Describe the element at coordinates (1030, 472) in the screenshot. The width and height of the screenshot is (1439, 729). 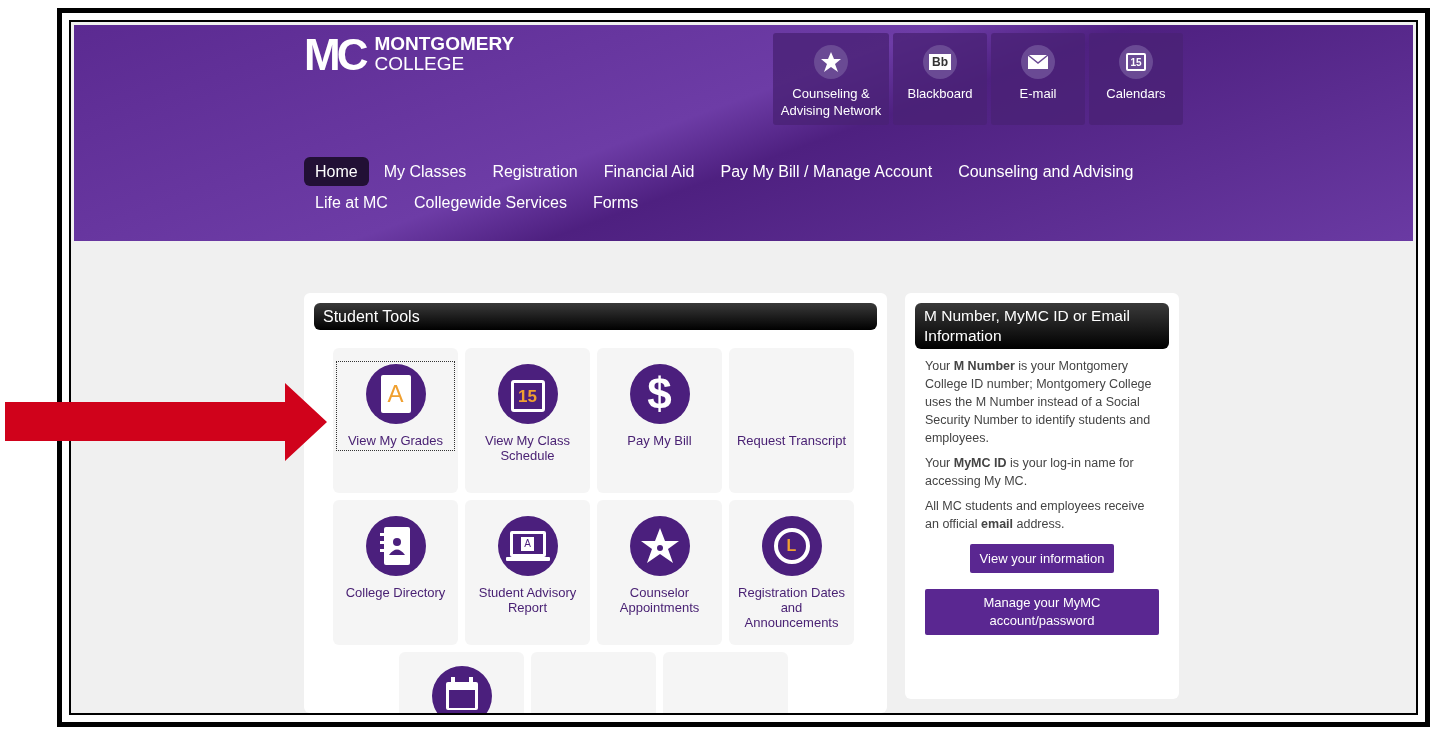
I see `info-paragraph: Your MyMC ID is your log-in name for accessing My MC.` at that location.